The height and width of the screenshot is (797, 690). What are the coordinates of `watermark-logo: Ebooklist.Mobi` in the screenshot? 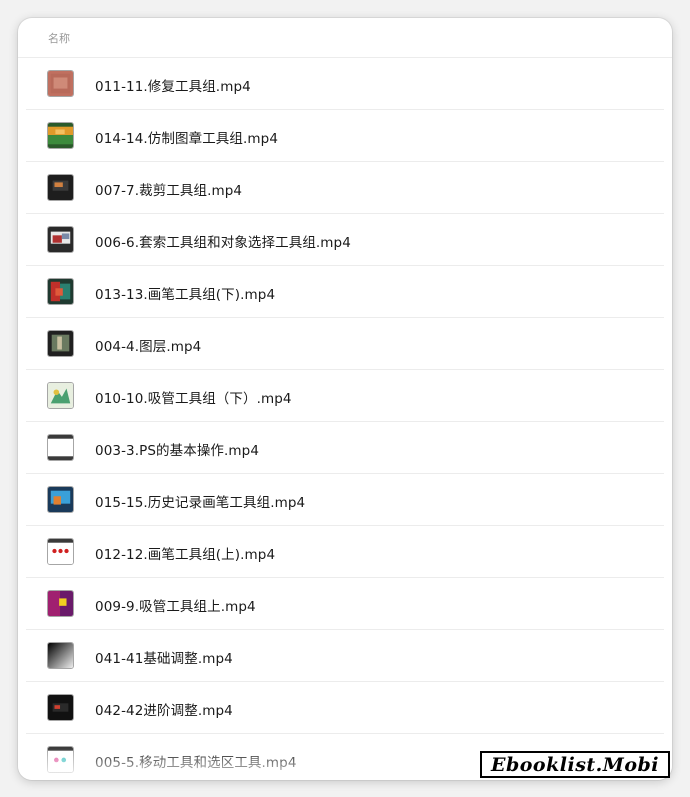 It's located at (575, 764).